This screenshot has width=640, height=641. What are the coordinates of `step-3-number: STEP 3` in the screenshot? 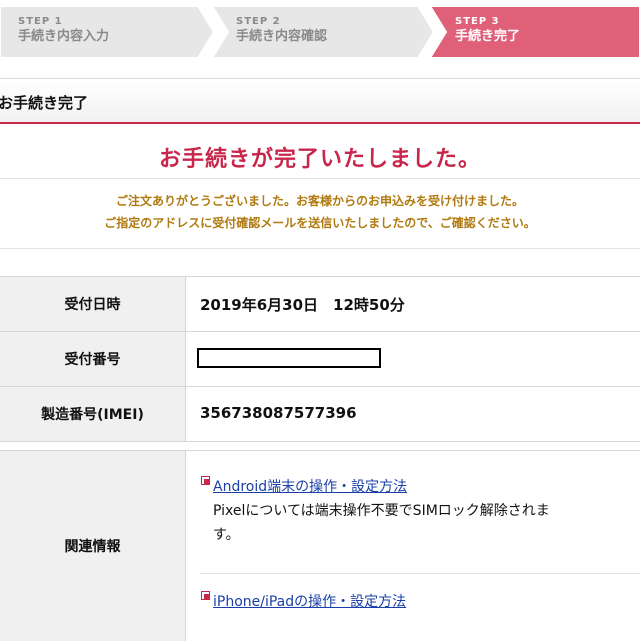 It's located at (477, 21).